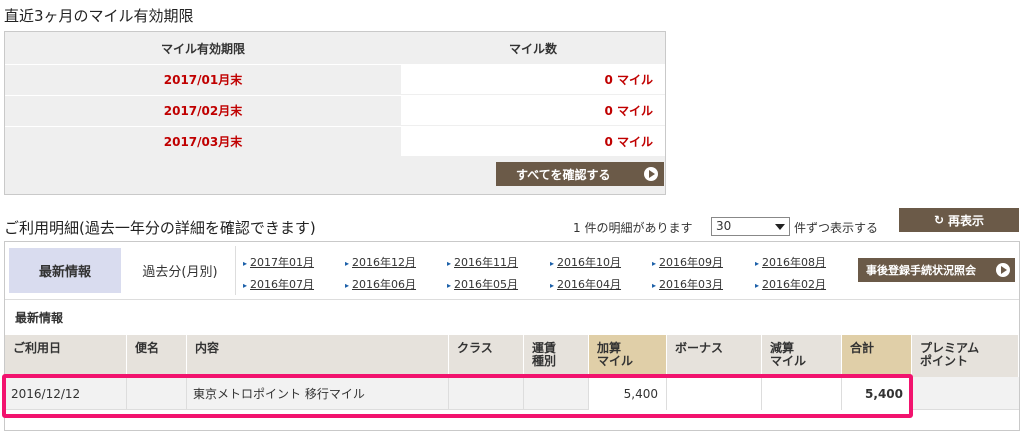 The width and height of the screenshot is (1024, 436). What do you see at coordinates (939, 220) in the screenshot?
I see `refresh-icon: ↻` at bounding box center [939, 220].